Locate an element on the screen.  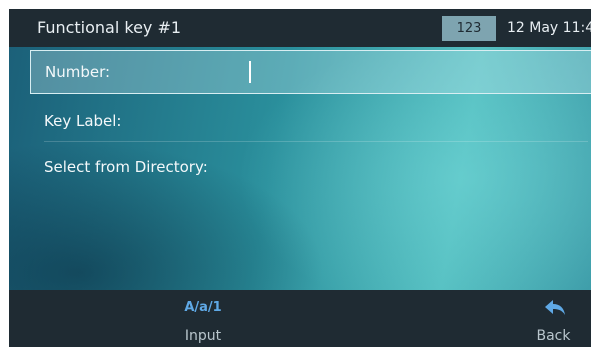
key-label-field-label: Key Label: is located at coordinates (83, 121).